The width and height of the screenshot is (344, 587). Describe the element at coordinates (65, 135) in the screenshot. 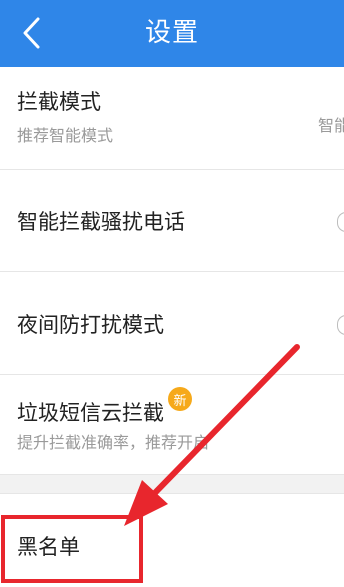

I see `intercept-mode-subtitle: 推荐智能模式` at that location.